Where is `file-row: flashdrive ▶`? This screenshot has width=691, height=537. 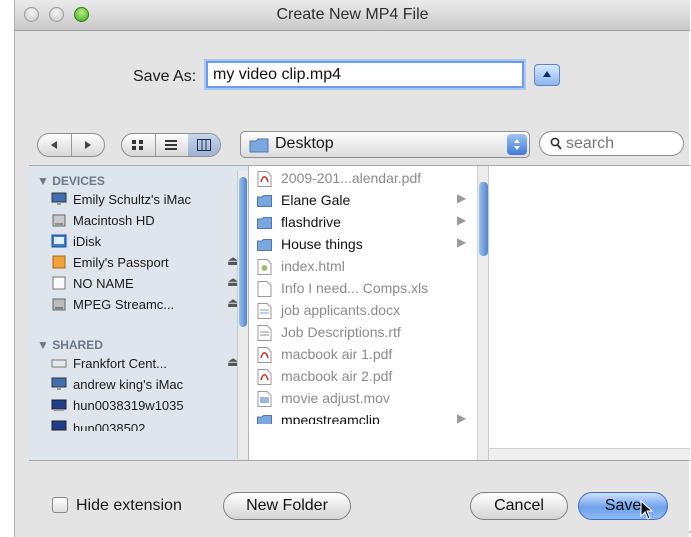 file-row: flashdrive ▶ is located at coordinates (362, 223).